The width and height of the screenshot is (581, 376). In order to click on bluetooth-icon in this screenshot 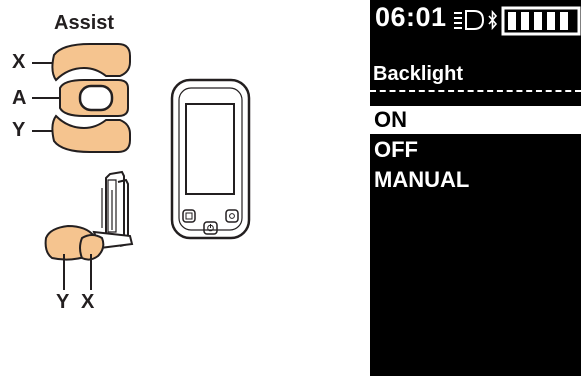, I will do `click(493, 20)`.